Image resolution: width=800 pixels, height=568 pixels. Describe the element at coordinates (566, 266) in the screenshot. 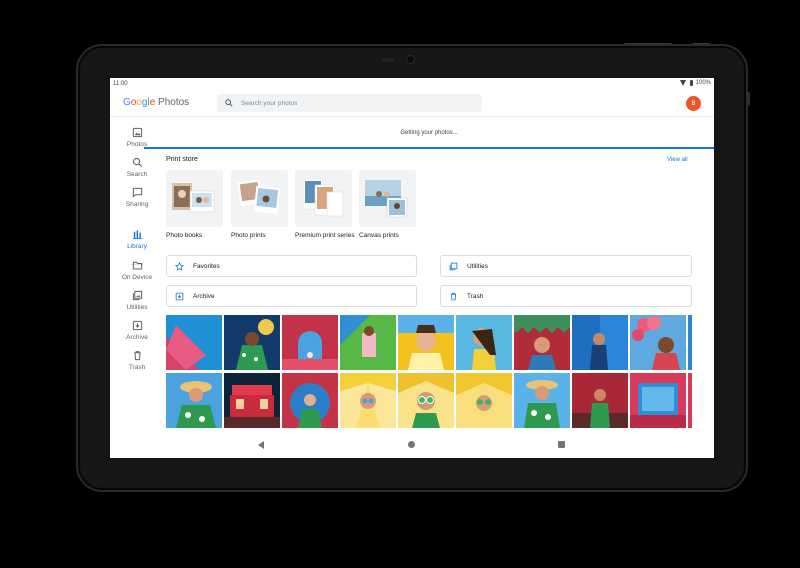

I see `collection-utilities: Utilities` at that location.